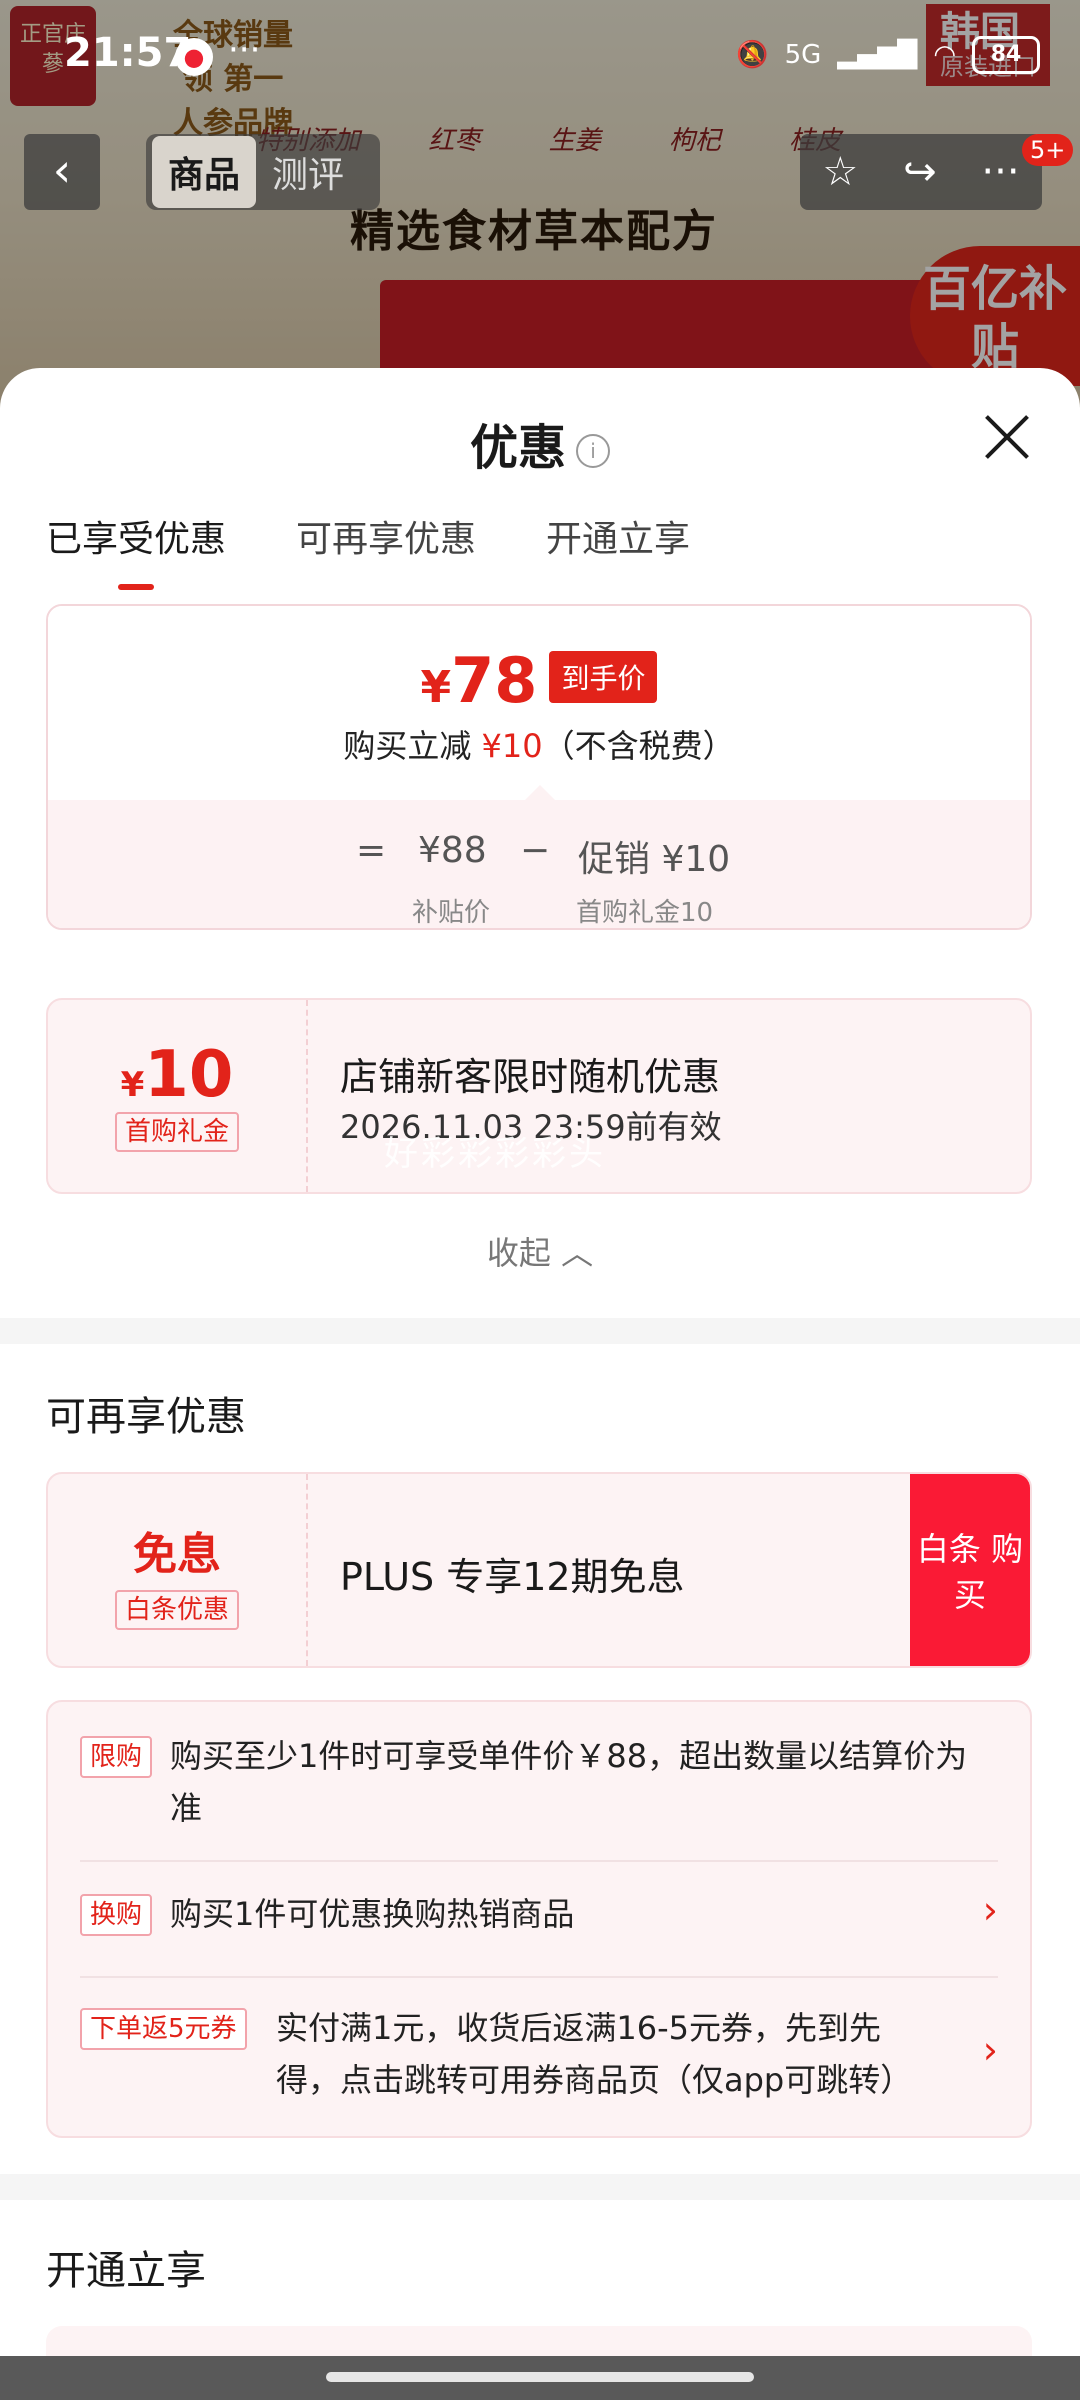  Describe the element at coordinates (540, 173) in the screenshot. I see `product-navbar: ‹ 商品 测评 ☆ ↪ ···` at that location.